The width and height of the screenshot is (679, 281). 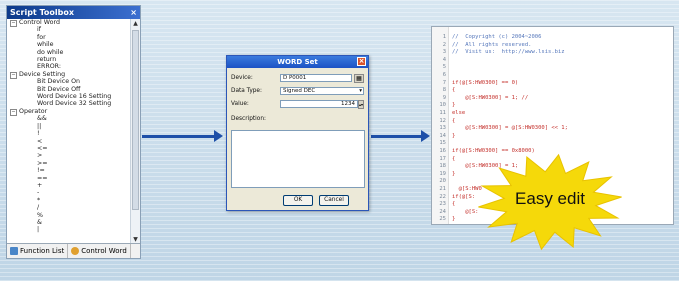 What do you see at coordinates (69, 29) in the screenshot?
I see `tree-item: if` at bounding box center [69, 29].